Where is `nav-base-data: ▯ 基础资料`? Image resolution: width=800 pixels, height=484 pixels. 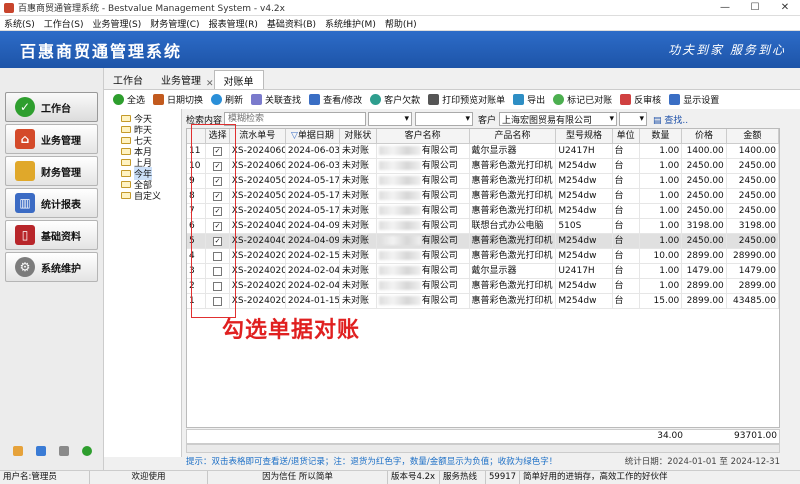 nav-base-data: ▯ 基础资料 is located at coordinates (51, 235).